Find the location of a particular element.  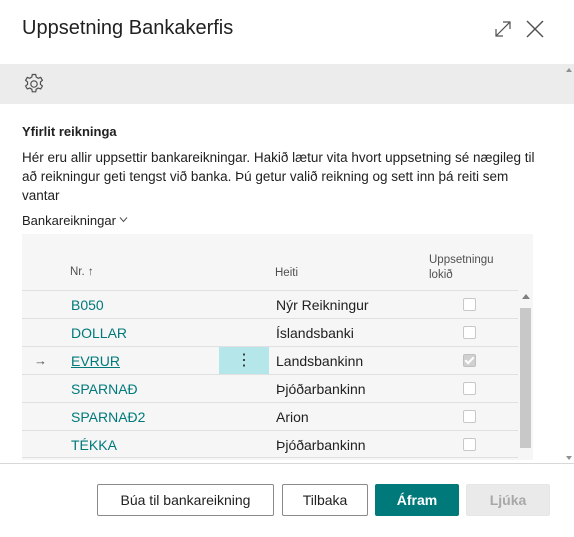

account-nr-link: SPARNAÐ is located at coordinates (104, 389).